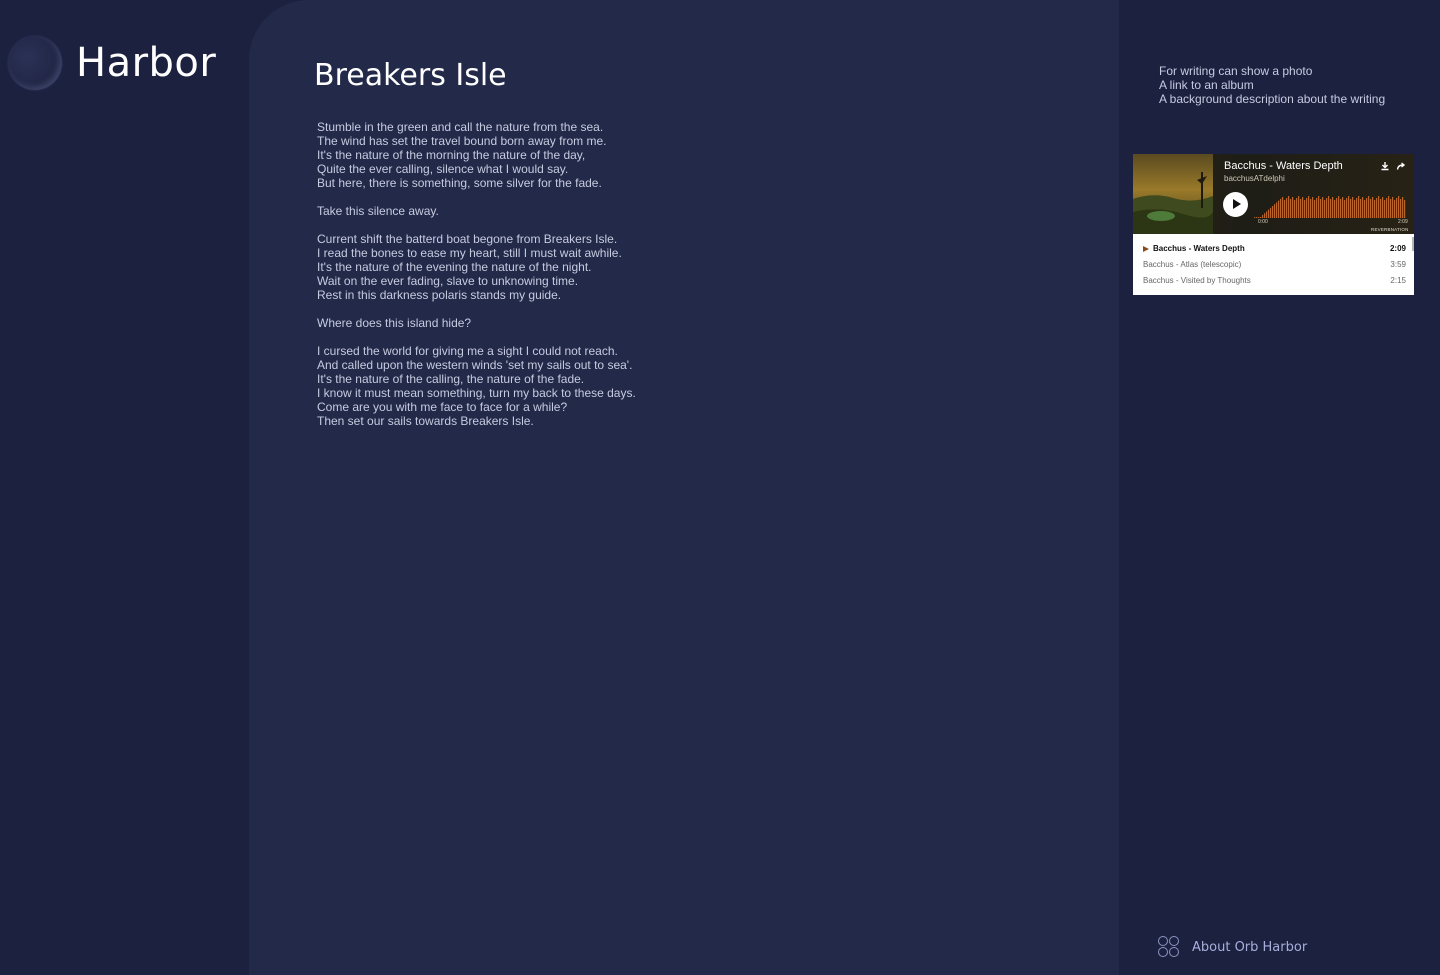  What do you see at coordinates (1197, 280) in the screenshot?
I see `track-name: Bacchus - Visited by Thoughts` at bounding box center [1197, 280].